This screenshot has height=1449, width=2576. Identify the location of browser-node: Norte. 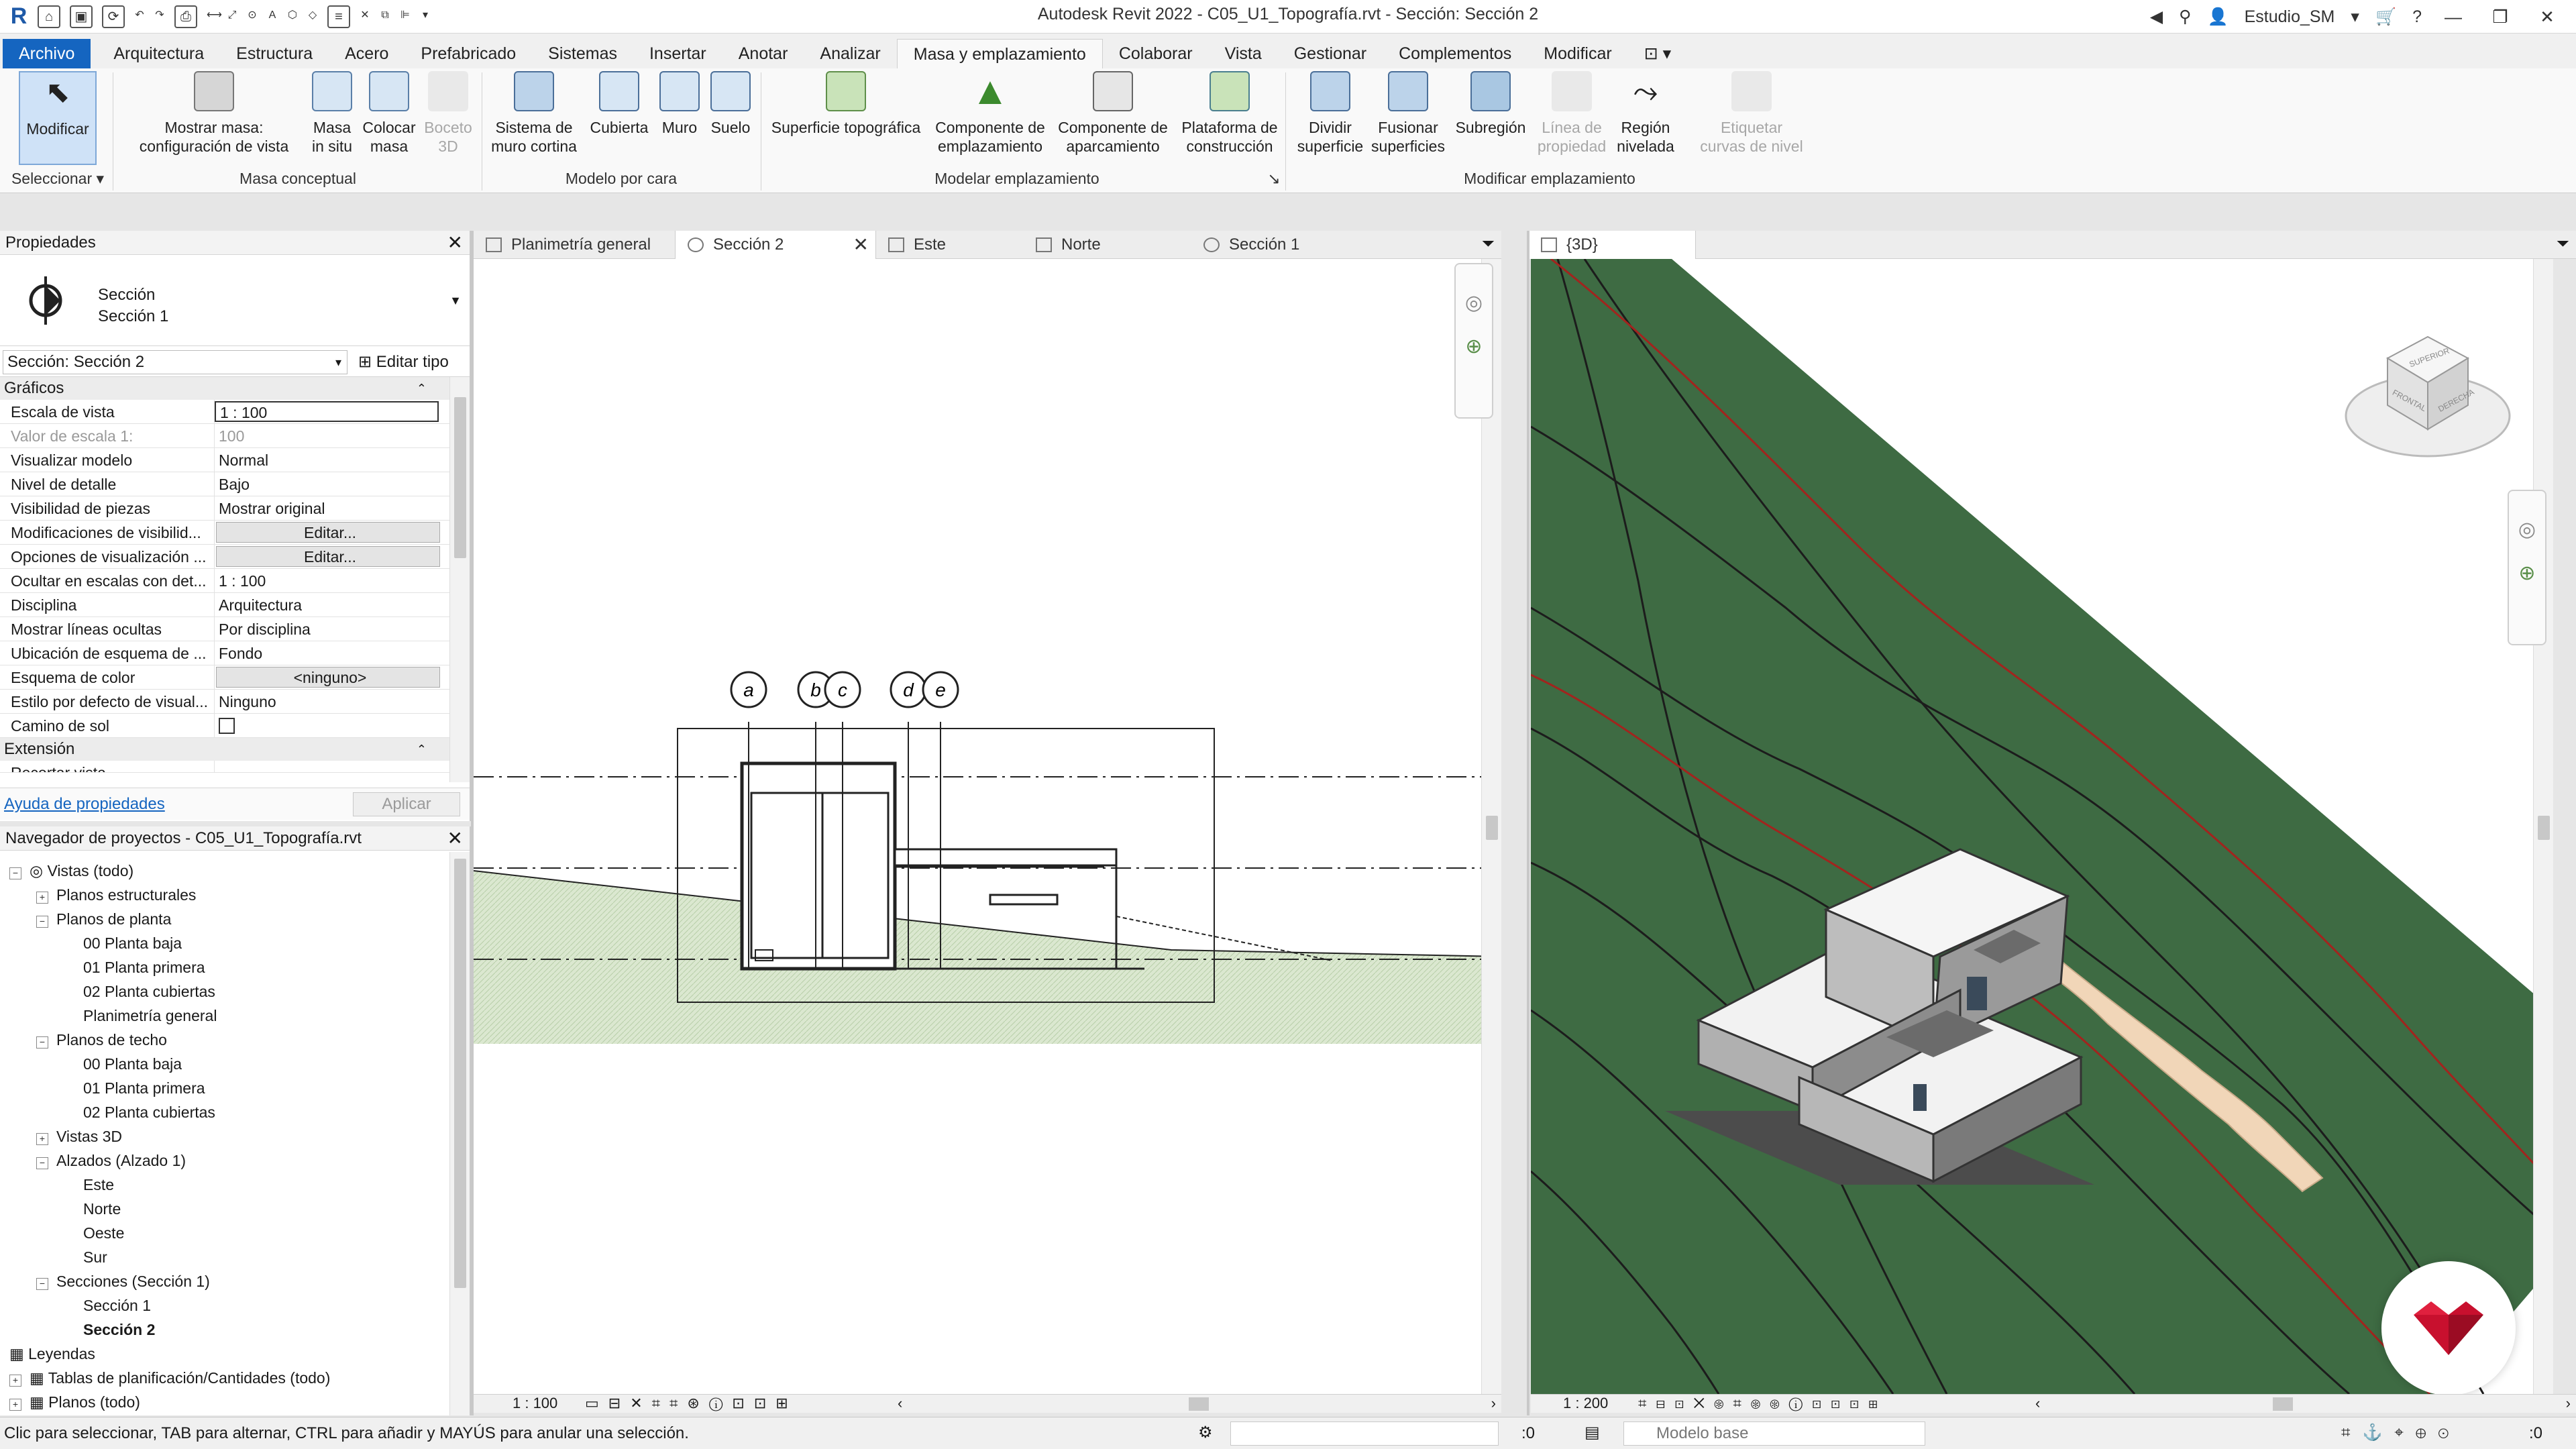
(92, 1209).